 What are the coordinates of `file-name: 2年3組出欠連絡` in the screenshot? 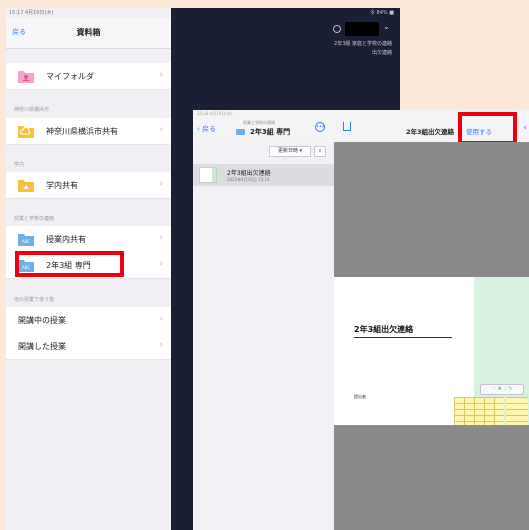 It's located at (249, 173).